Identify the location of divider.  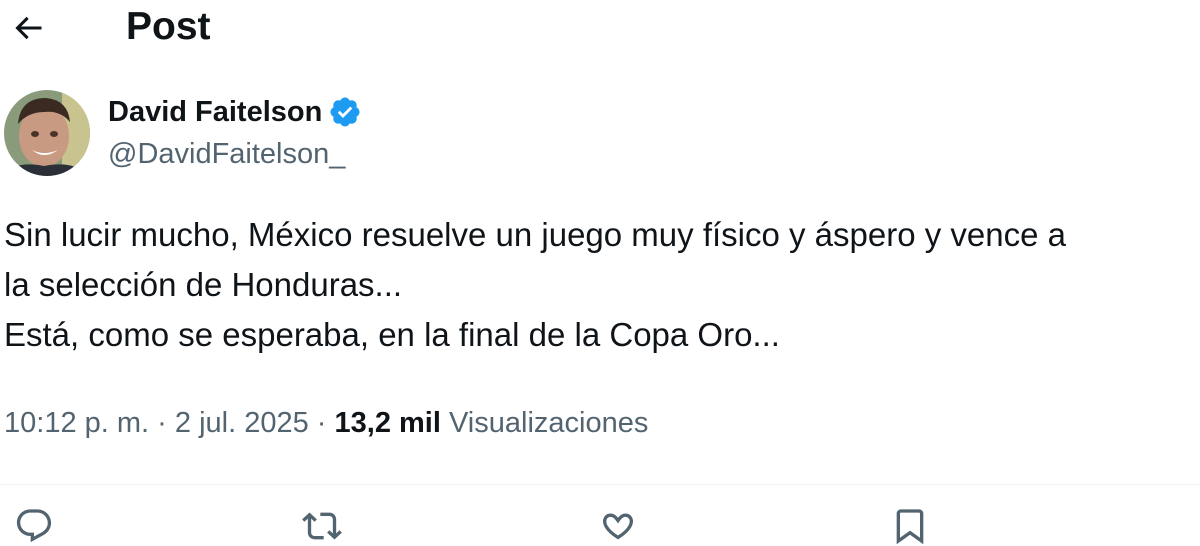
(600, 484).